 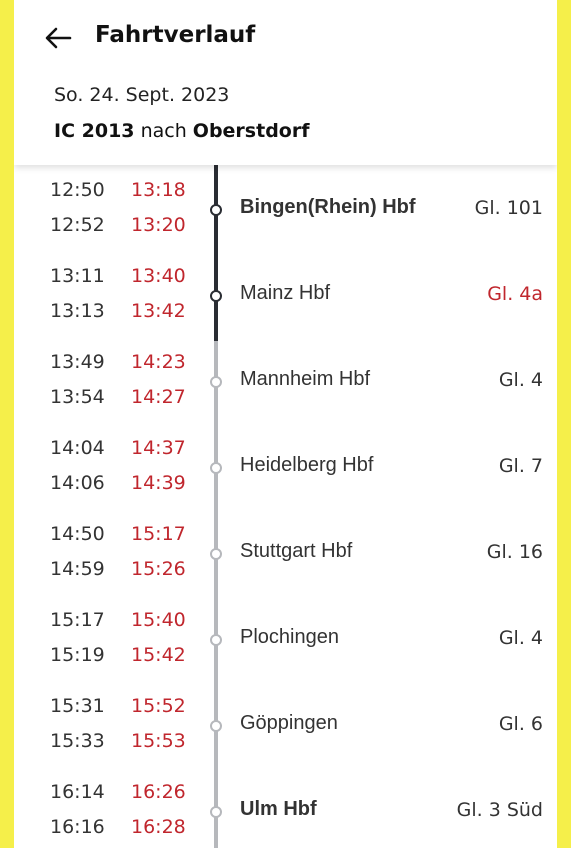 I want to click on actual-departure: 15:53, so click(x=158, y=741).